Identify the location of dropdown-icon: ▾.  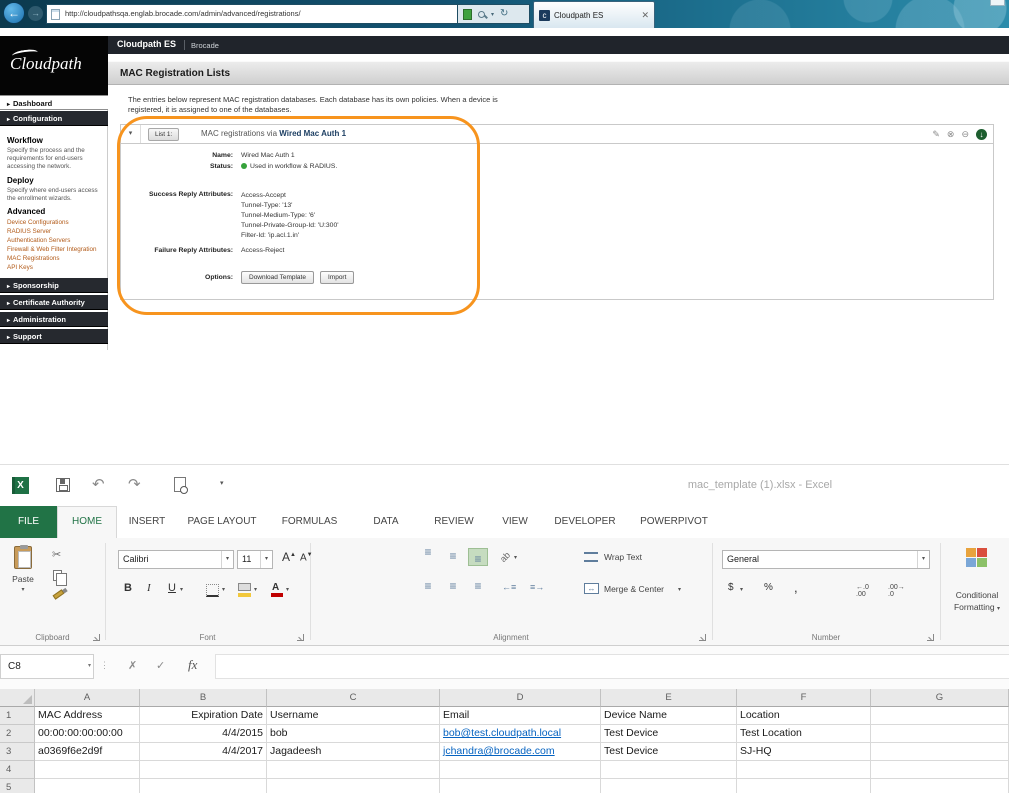
(492, 14).